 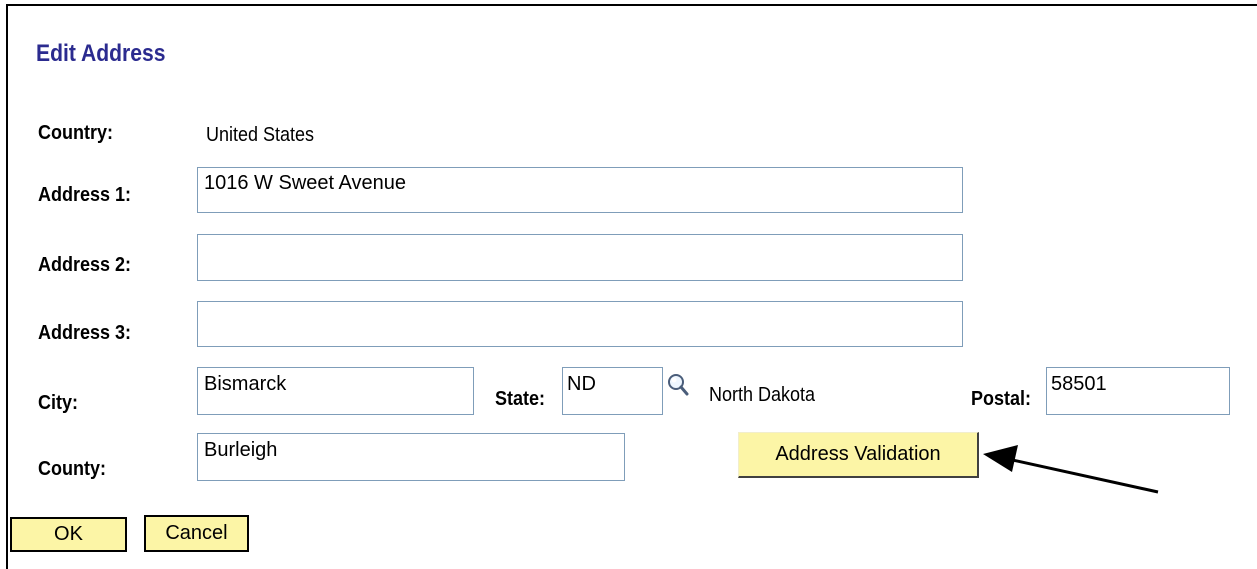 What do you see at coordinates (1001, 399) in the screenshot?
I see `postal-label: Postal:` at bounding box center [1001, 399].